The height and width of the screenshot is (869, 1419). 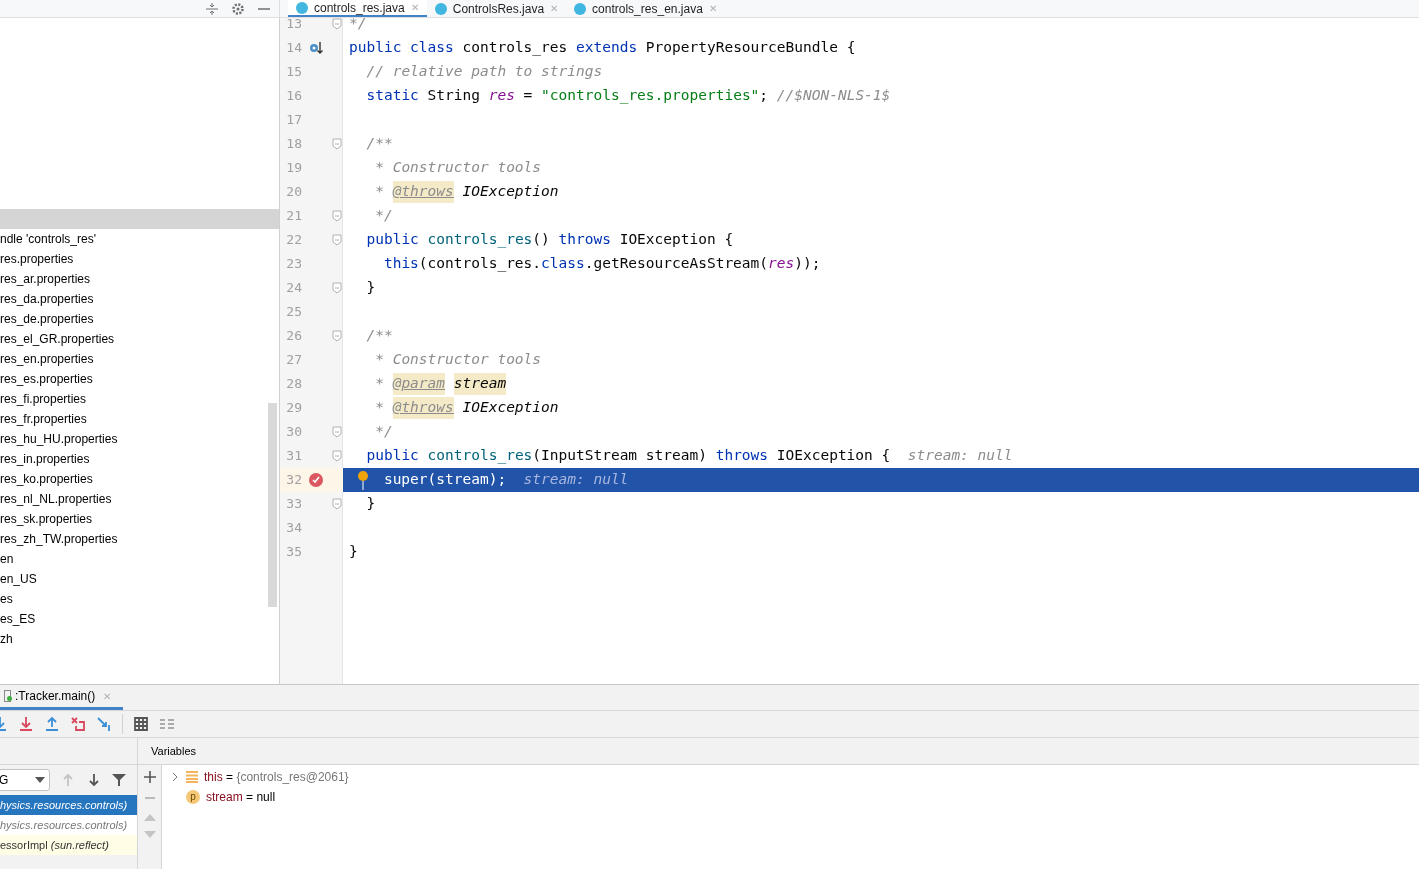 What do you see at coordinates (445, 480) in the screenshot?
I see `code-token: super(stream);` at bounding box center [445, 480].